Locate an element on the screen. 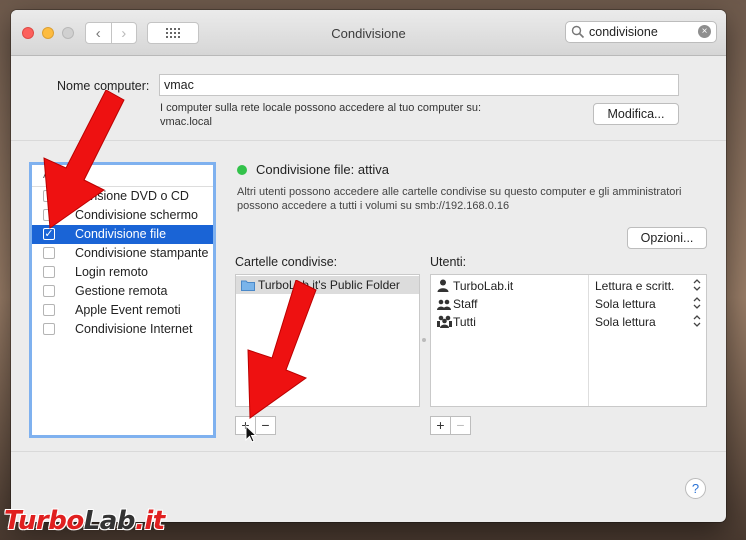 The image size is (746, 540). clear-search-icon: × is located at coordinates (704, 31).